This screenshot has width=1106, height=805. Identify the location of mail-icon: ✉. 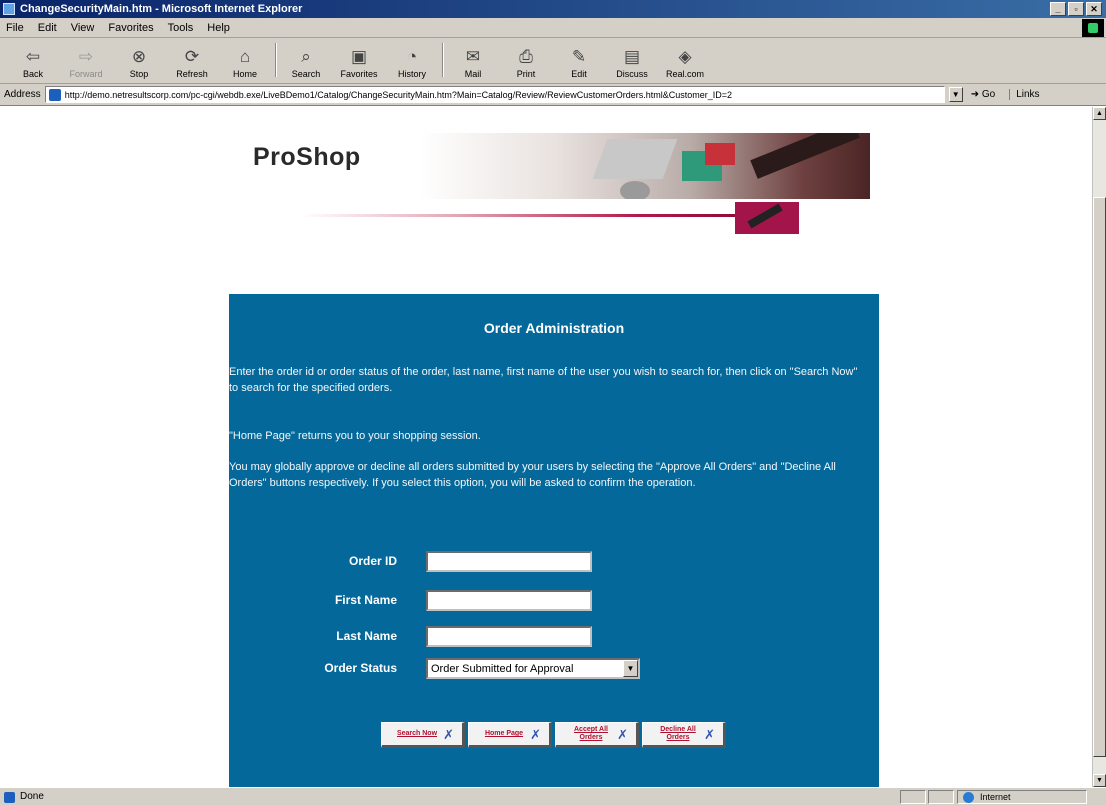
(473, 56).